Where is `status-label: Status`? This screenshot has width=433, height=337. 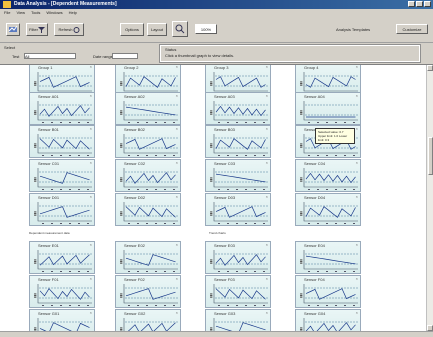
status-label: Status is located at coordinates (171, 49).